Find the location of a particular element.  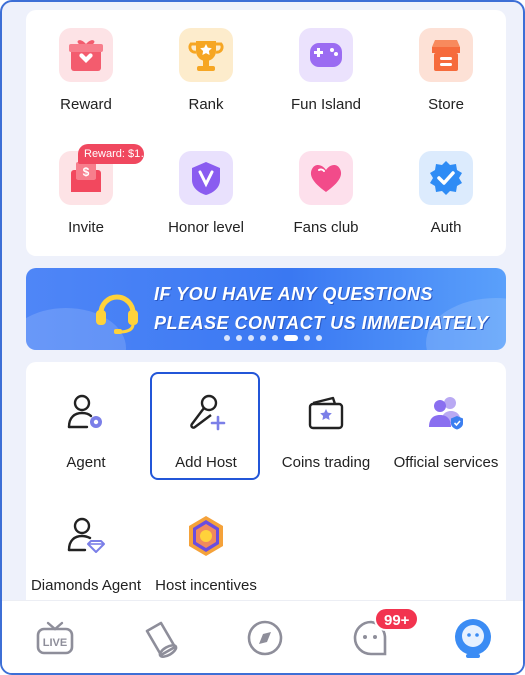

selected-highlight is located at coordinates (205, 426).